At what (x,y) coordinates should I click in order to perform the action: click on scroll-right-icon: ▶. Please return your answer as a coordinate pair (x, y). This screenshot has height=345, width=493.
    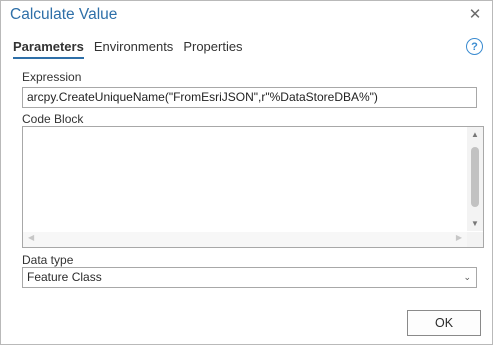
    Looking at the image, I should click on (459, 237).